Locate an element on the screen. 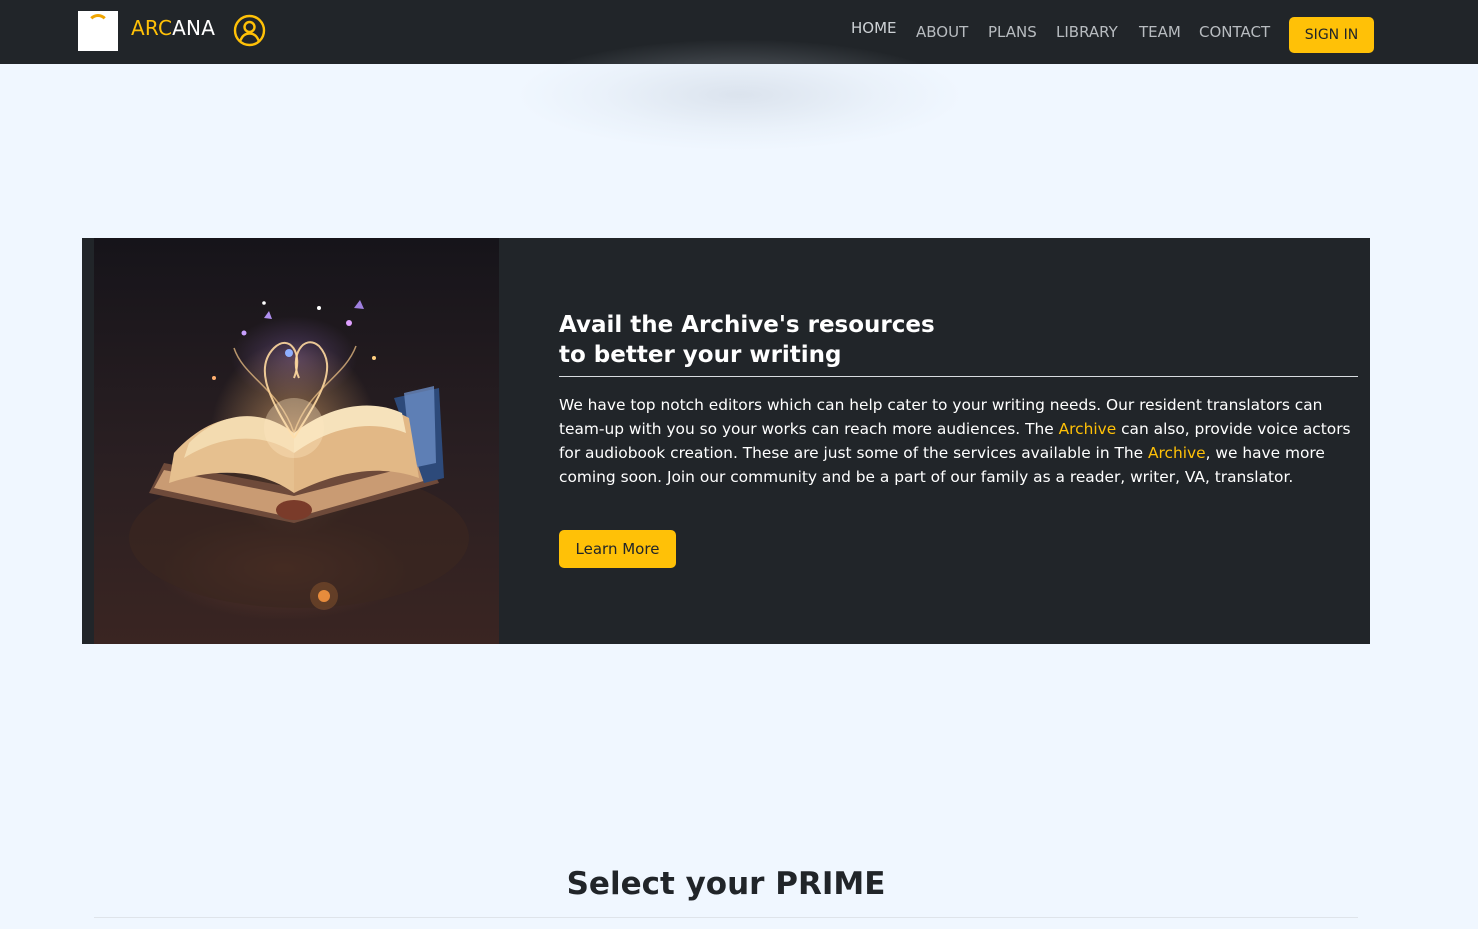 Image resolution: width=1478 pixels, height=929 pixels. nav-link-about: ABOUT is located at coordinates (942, 32).